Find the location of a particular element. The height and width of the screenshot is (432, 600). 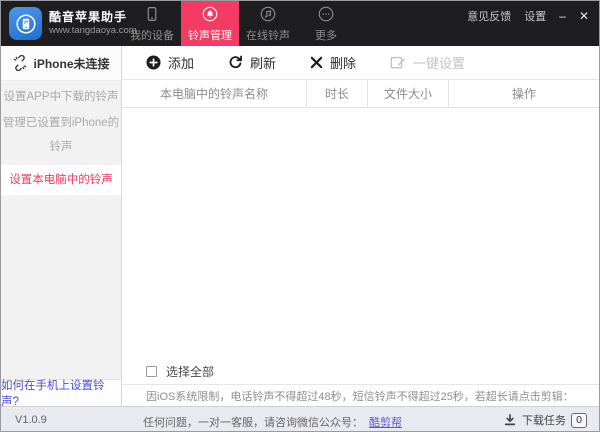

connection-status: iPhone未连接 is located at coordinates (61, 63).